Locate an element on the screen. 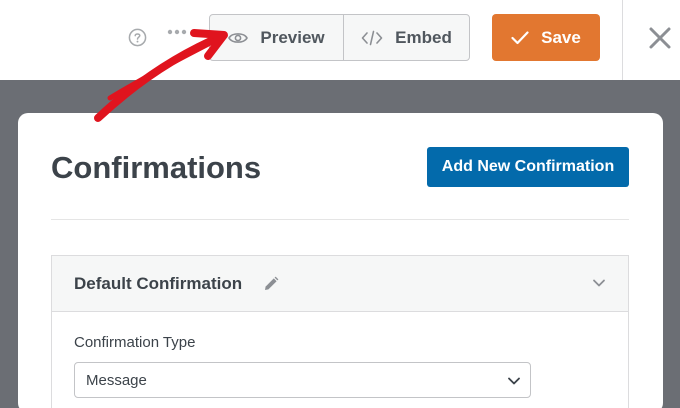  add-new-confirmation-button: Add New Confirmation is located at coordinates (528, 167).